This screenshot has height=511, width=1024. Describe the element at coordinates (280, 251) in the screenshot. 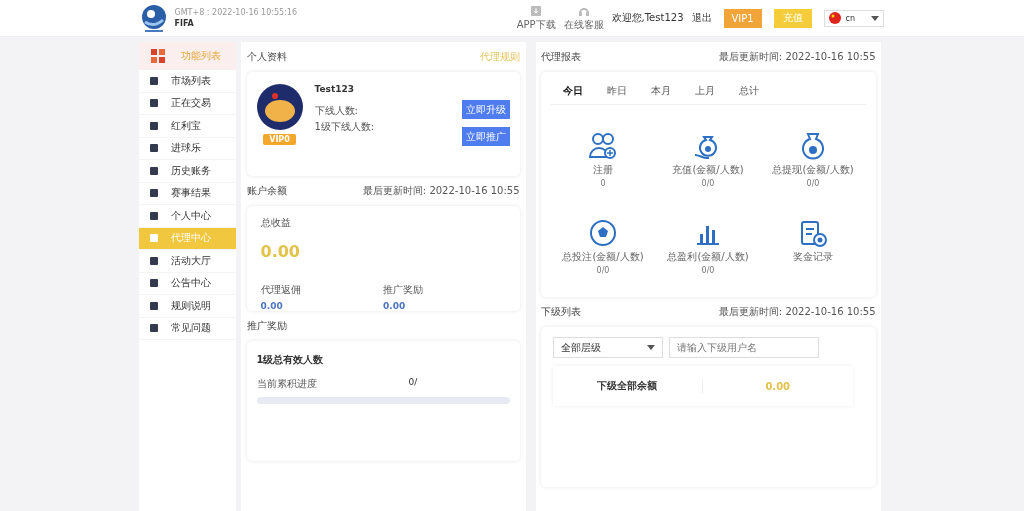

I see `total-amount: 0.00` at that location.